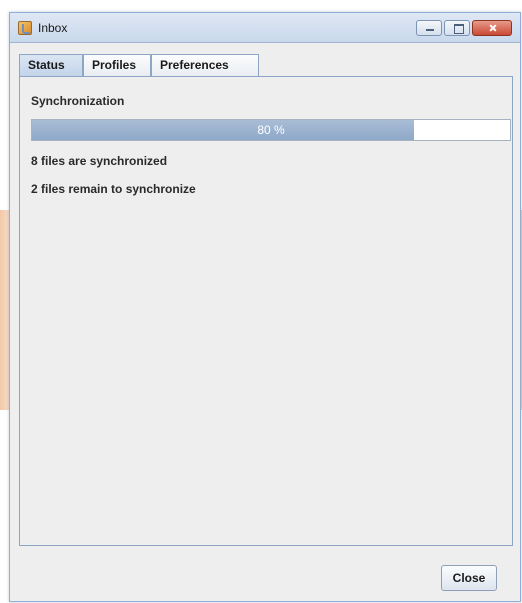 This screenshot has width=522, height=603. I want to click on close-icon, so click(492, 28).